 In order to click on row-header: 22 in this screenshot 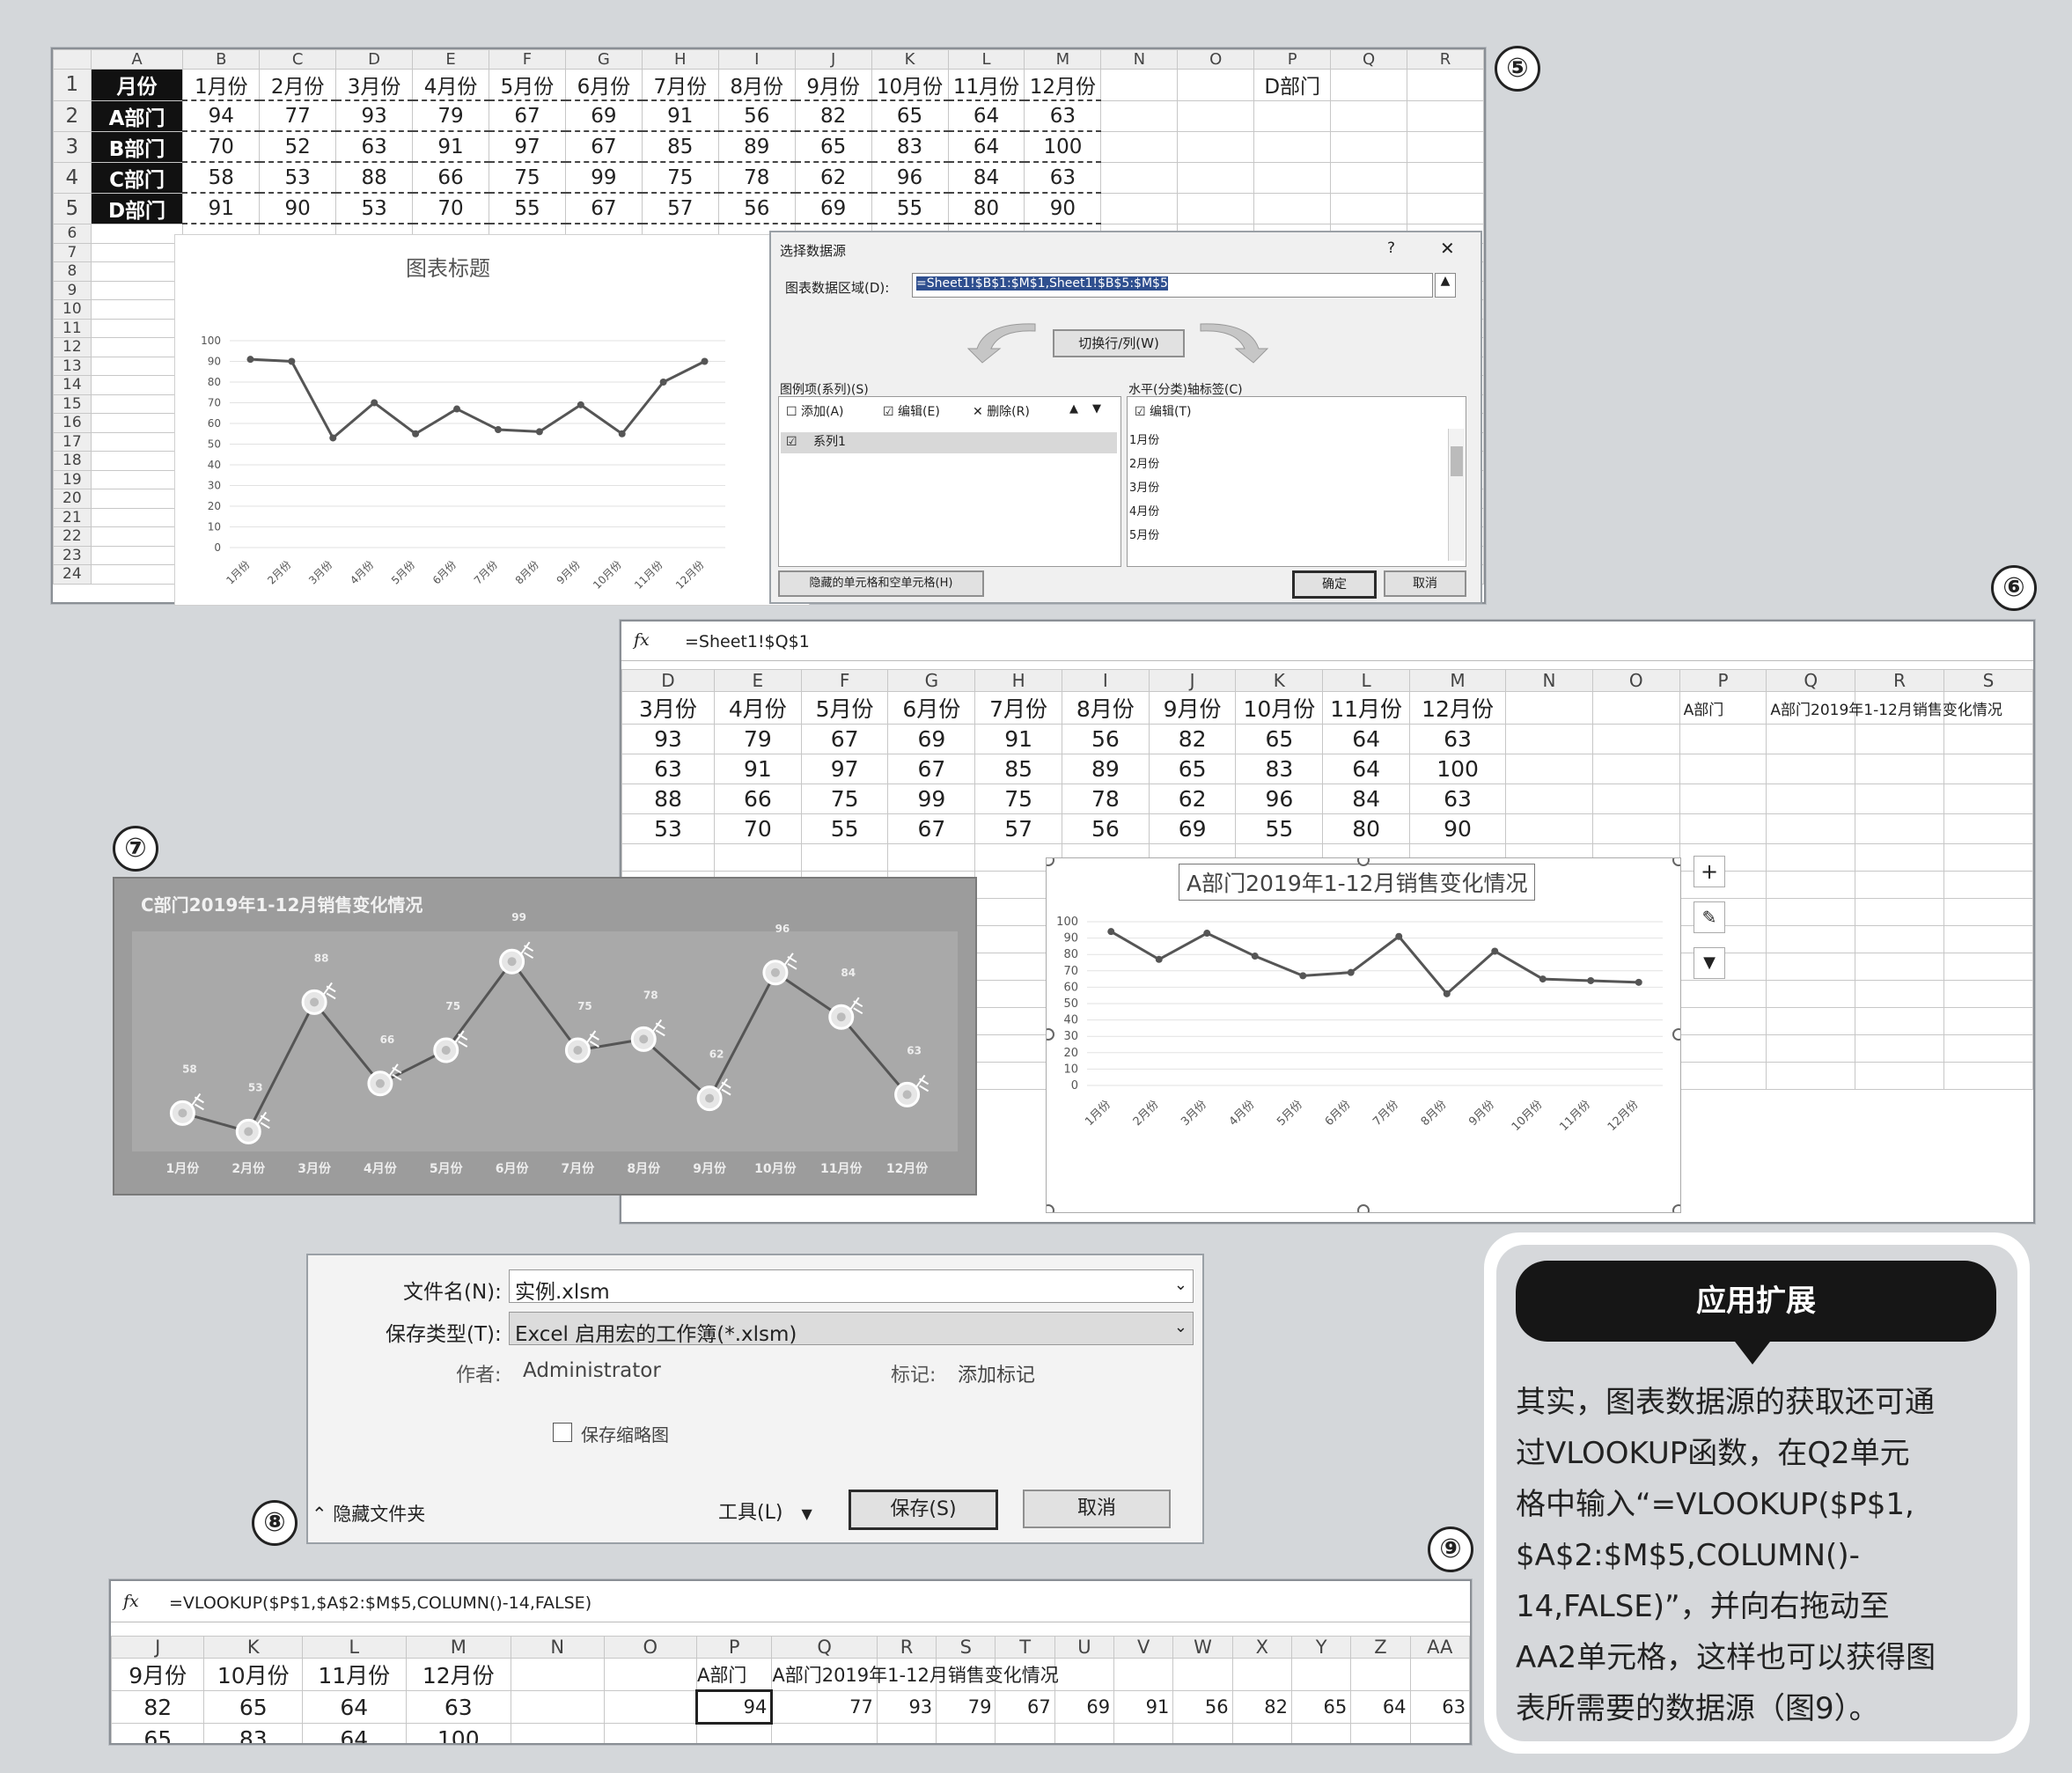, I will do `click(72, 536)`.